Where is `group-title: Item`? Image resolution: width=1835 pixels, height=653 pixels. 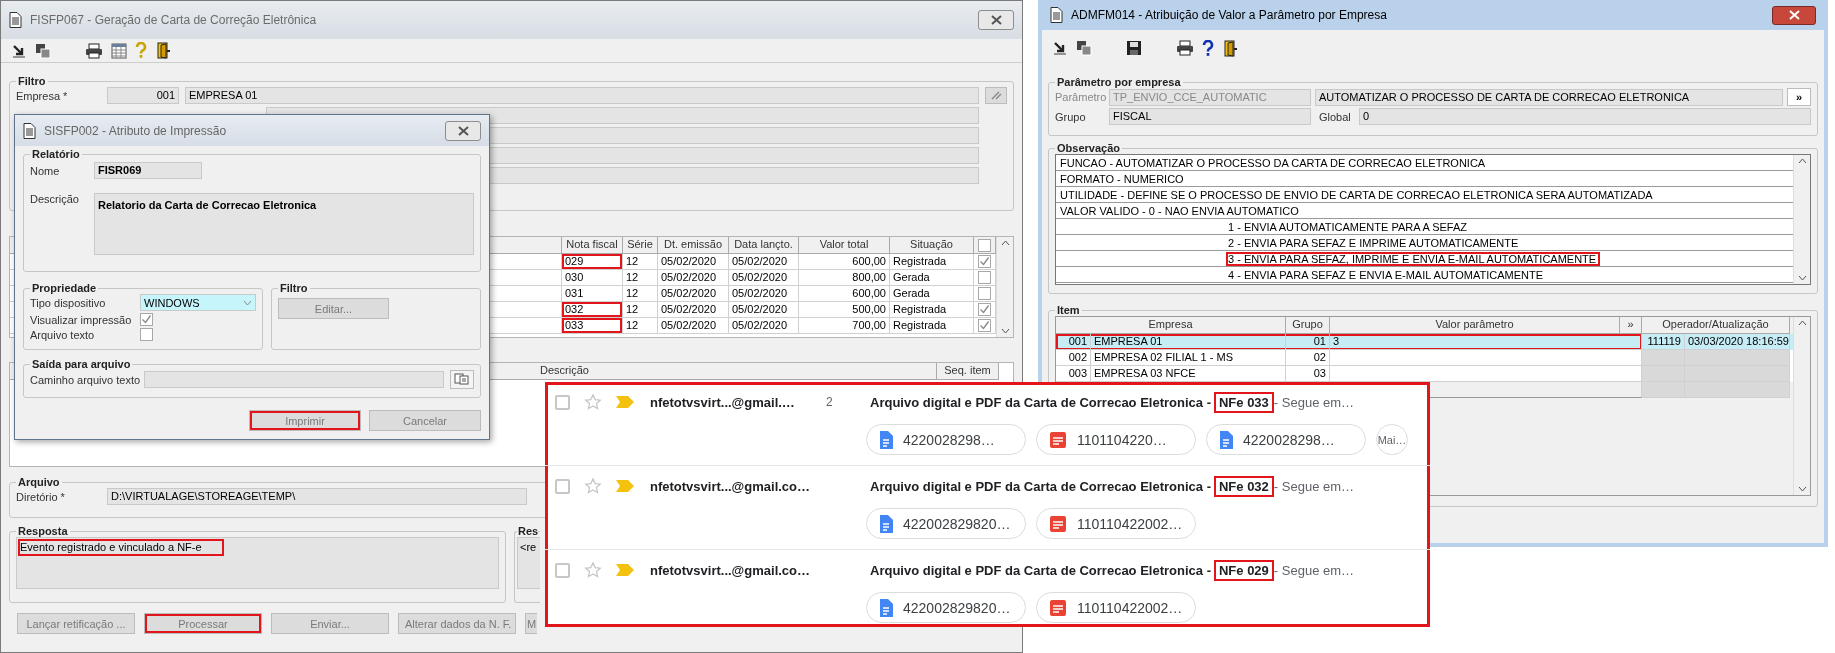
group-title: Item is located at coordinates (1068, 310).